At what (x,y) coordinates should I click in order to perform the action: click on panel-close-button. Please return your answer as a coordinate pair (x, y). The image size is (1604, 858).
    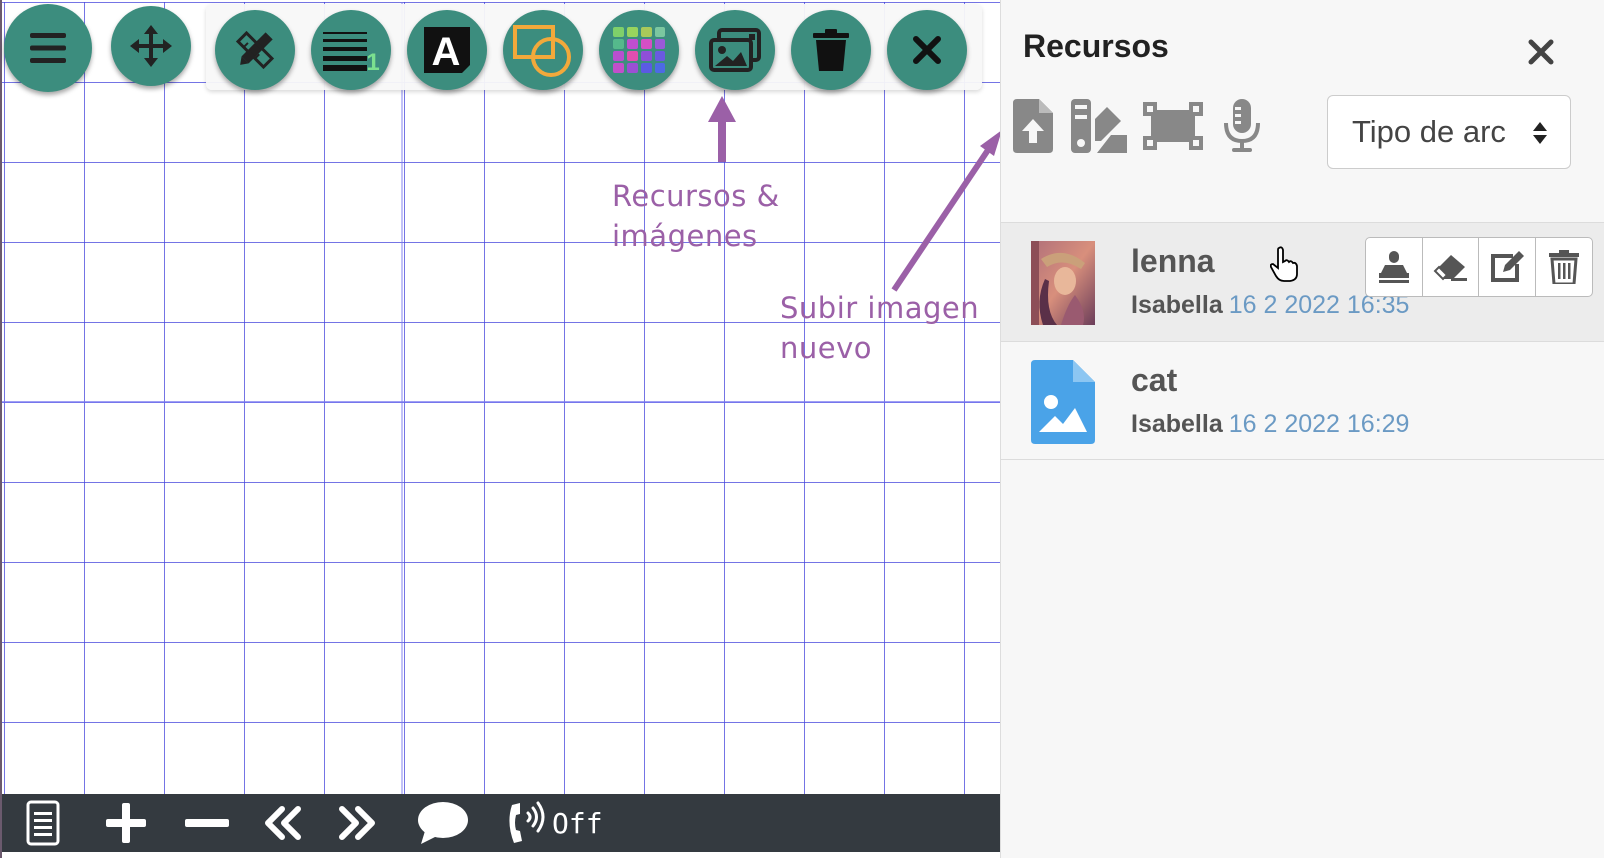
    Looking at the image, I should click on (1541, 52).